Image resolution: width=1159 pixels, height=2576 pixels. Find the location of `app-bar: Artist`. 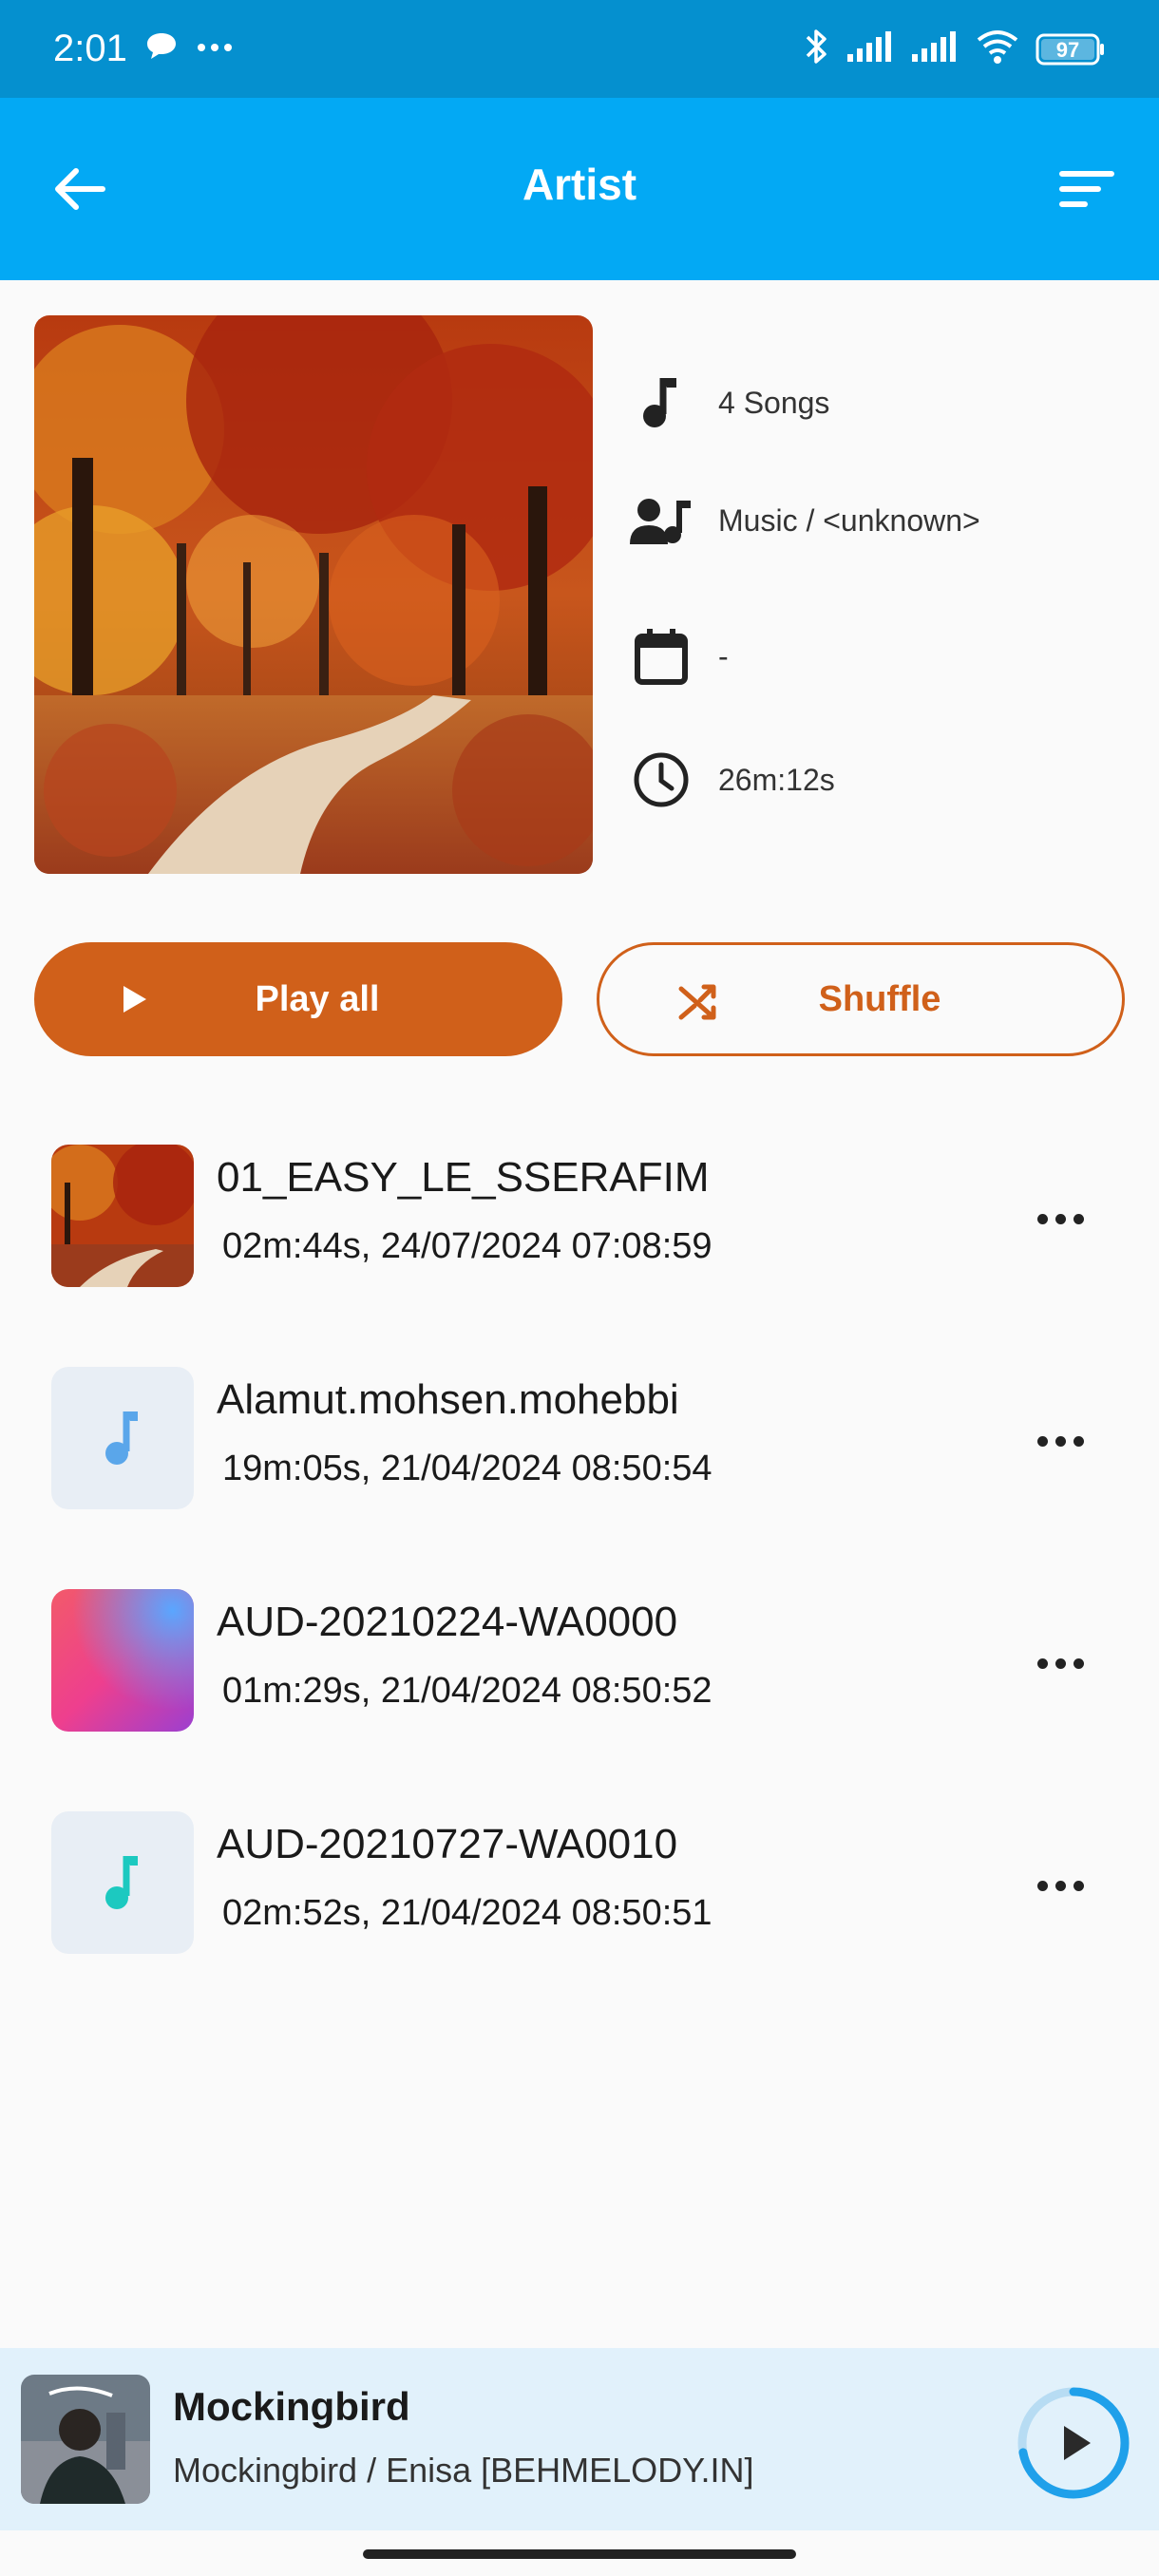

app-bar: Artist is located at coordinates (579, 189).